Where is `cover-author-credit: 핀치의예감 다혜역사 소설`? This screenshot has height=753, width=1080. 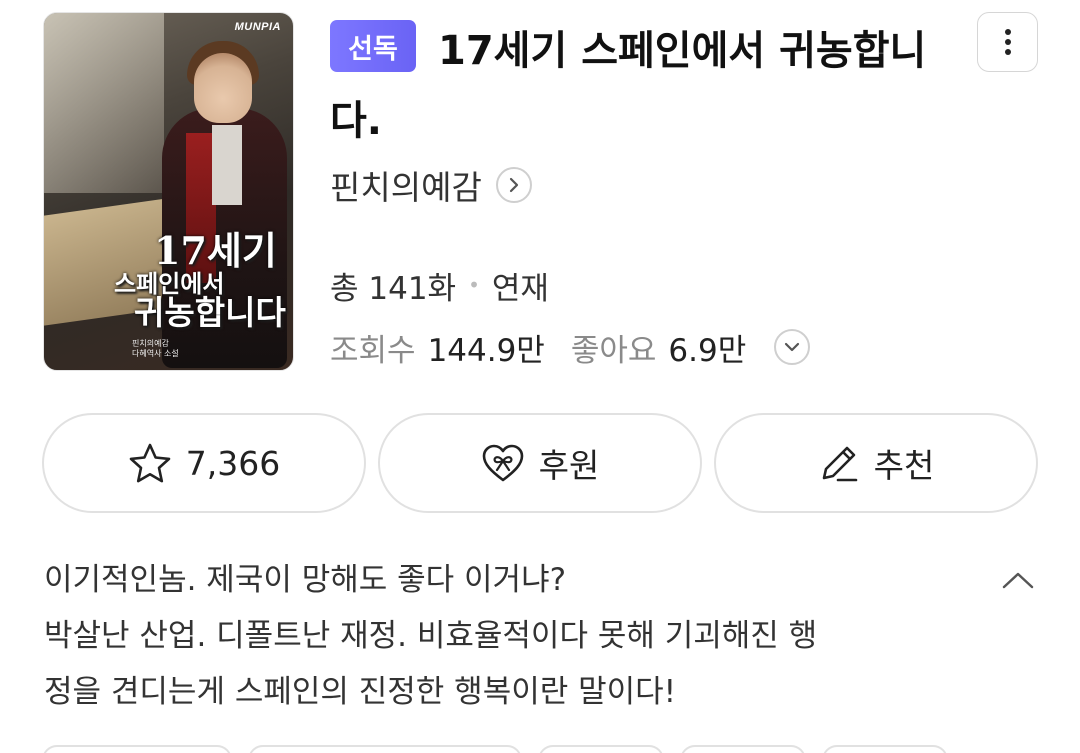
cover-author-credit: 핀치의예감 다혜역사 소설 is located at coordinates (155, 349).